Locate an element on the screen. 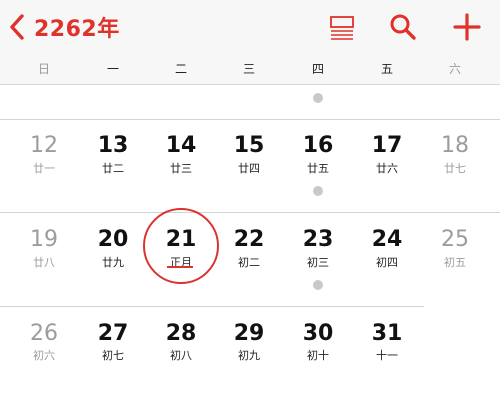 The height and width of the screenshot is (401, 500). year-label: 2262年 is located at coordinates (77, 29).